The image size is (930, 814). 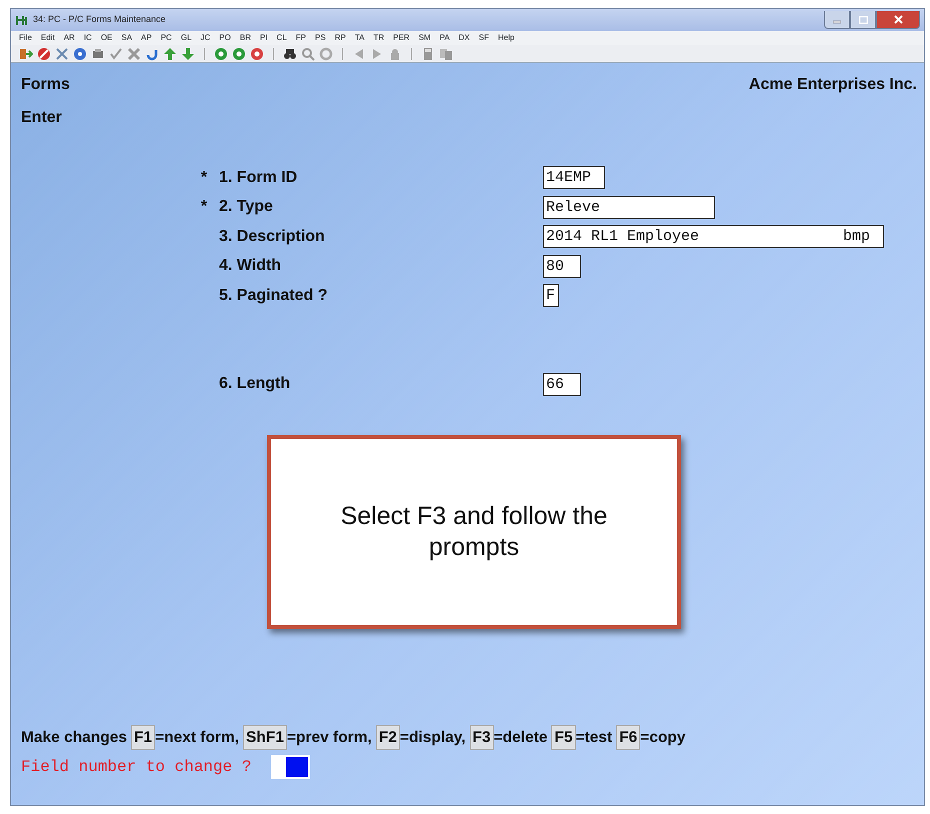 What do you see at coordinates (116, 53) in the screenshot?
I see `check-icon` at bounding box center [116, 53].